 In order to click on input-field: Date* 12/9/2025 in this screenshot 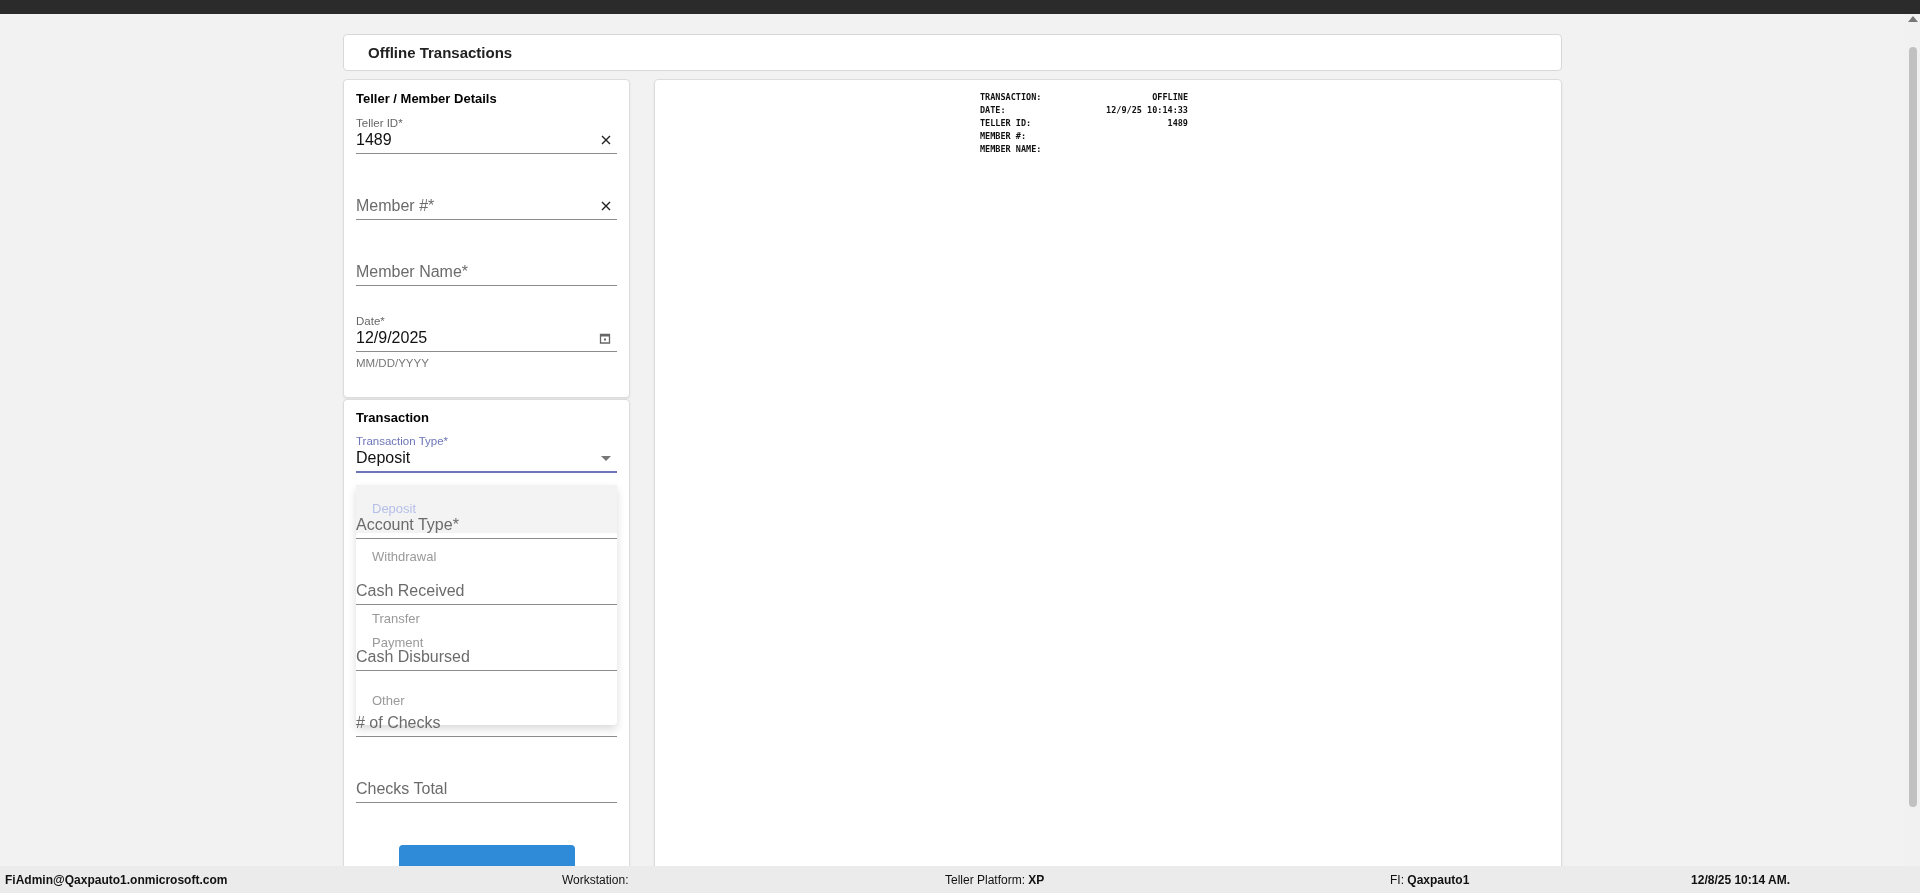, I will do `click(486, 329)`.